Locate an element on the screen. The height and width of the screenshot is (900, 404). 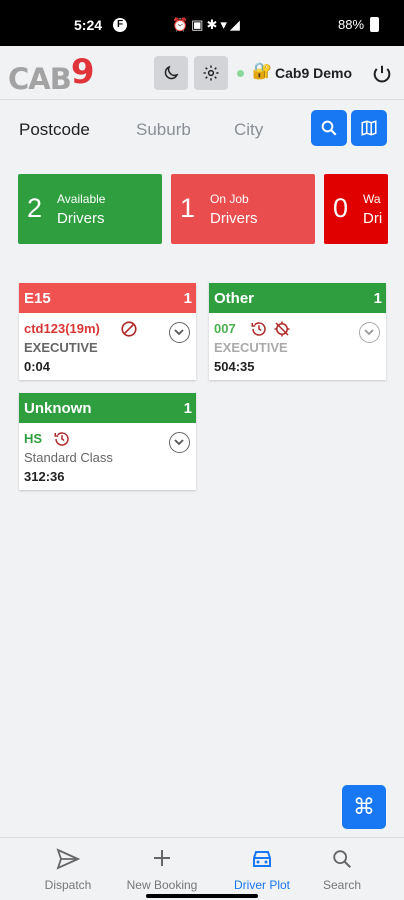
driver-row: 007 EXECUTIVE 504:35 is located at coordinates (297, 346).